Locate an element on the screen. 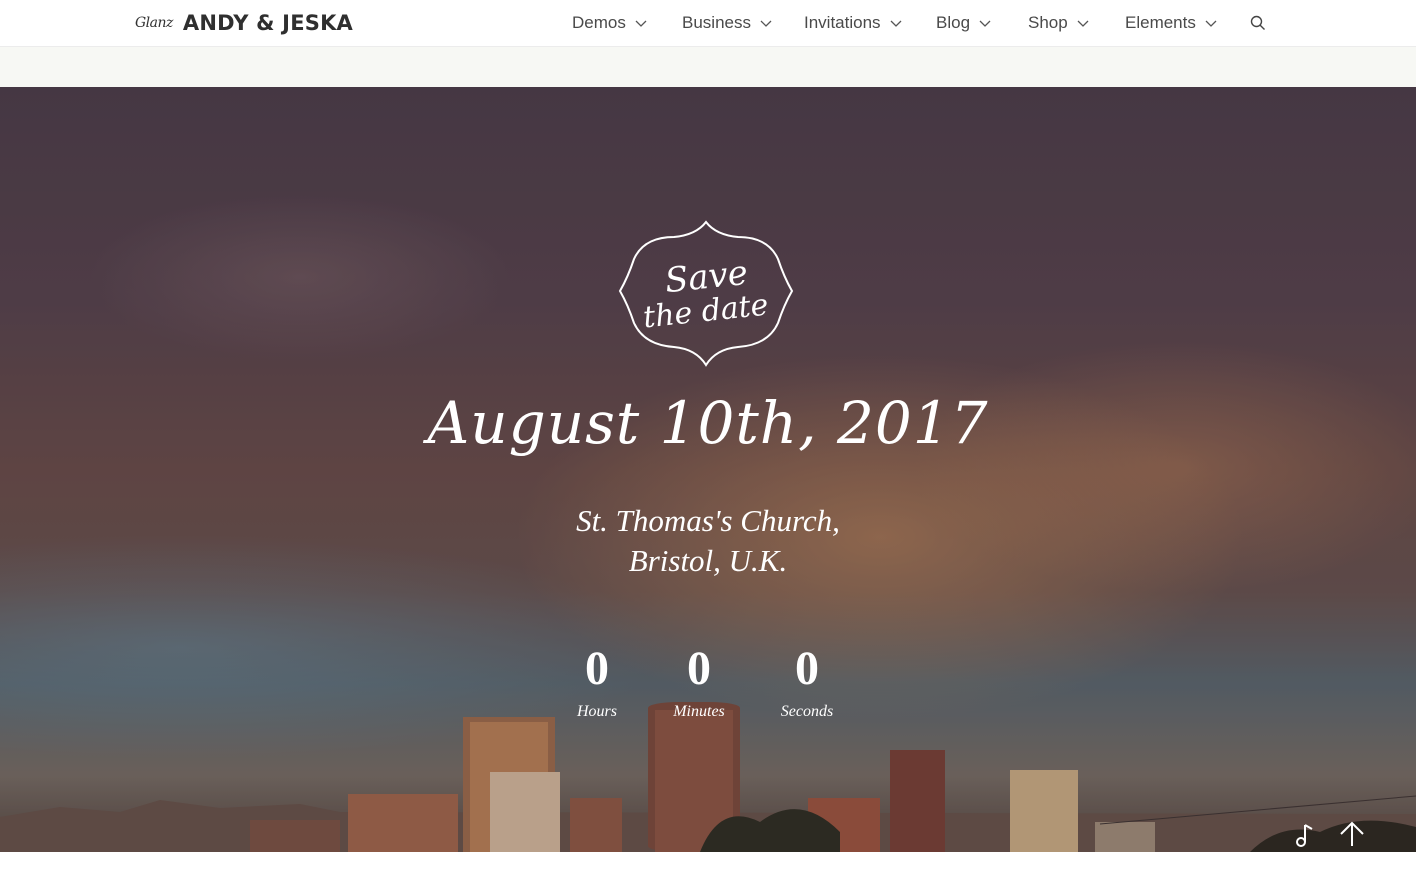 This screenshot has width=1416, height=884. venue-line-1: St. Thomas's Church, is located at coordinates (708, 520).